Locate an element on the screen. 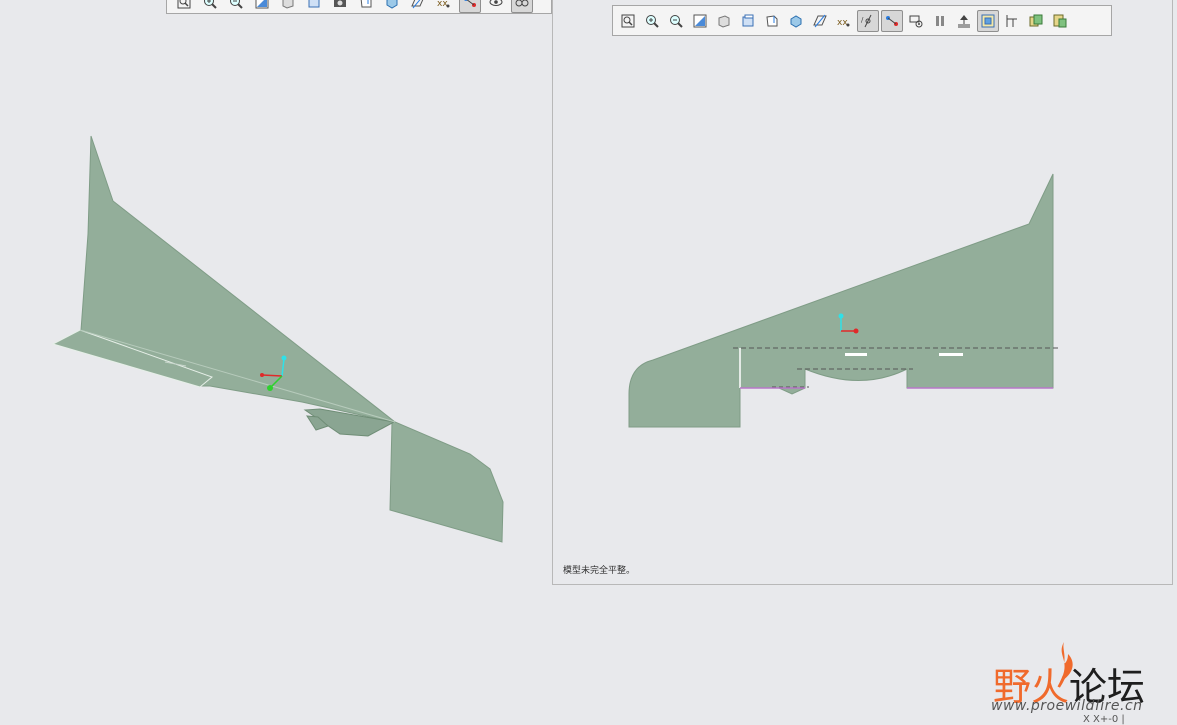  camera-icon is located at coordinates (340, 3).